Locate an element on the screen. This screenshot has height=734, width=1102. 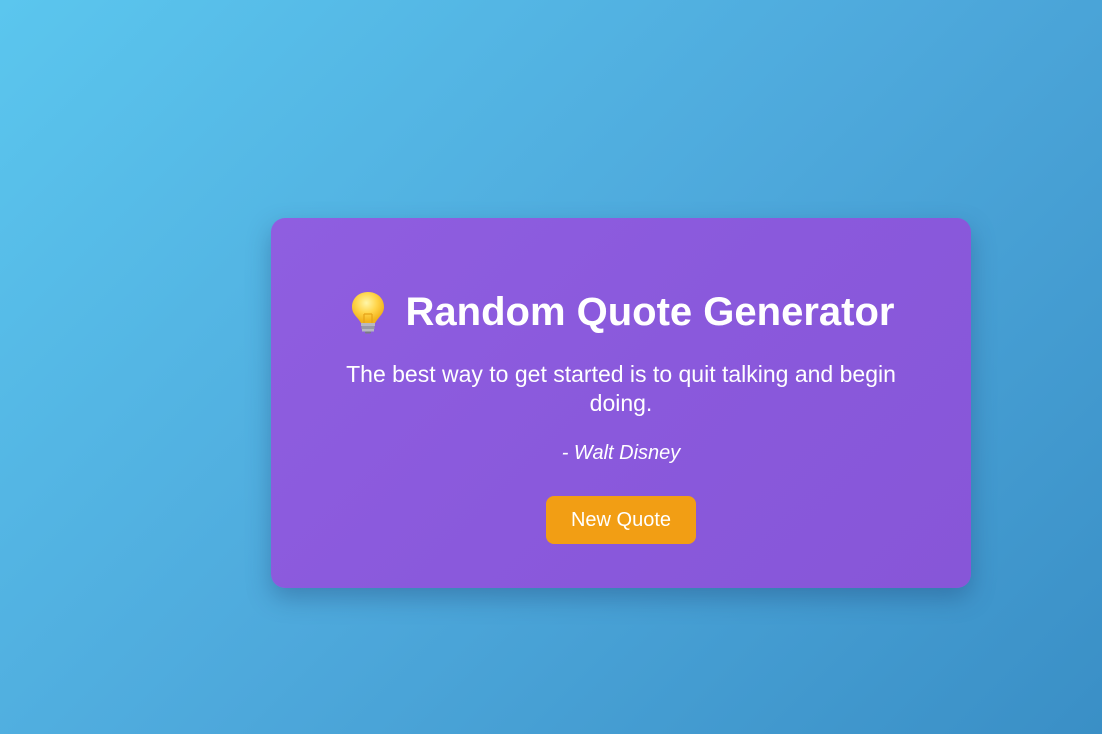
app-title: Random Quote Generator is located at coordinates (650, 312).